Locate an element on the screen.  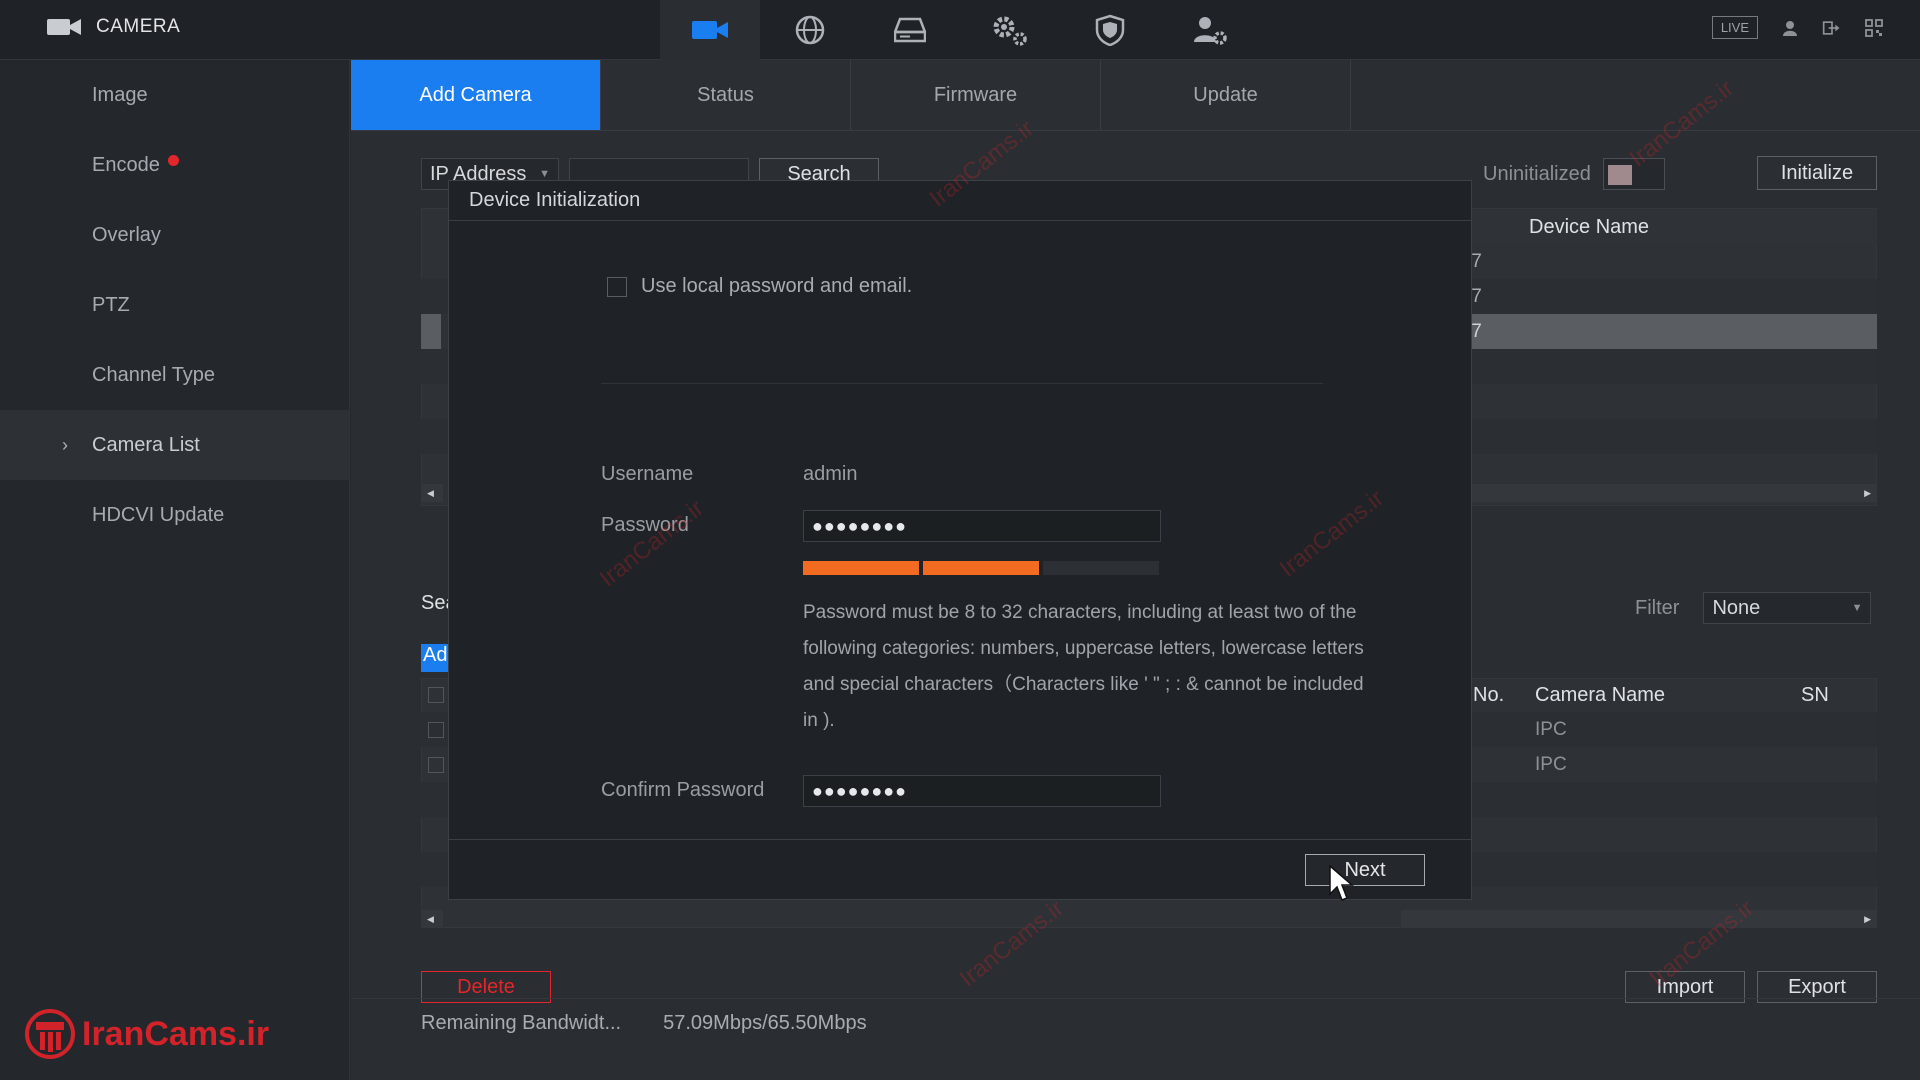
user-settings-icon is located at coordinates (1210, 31).